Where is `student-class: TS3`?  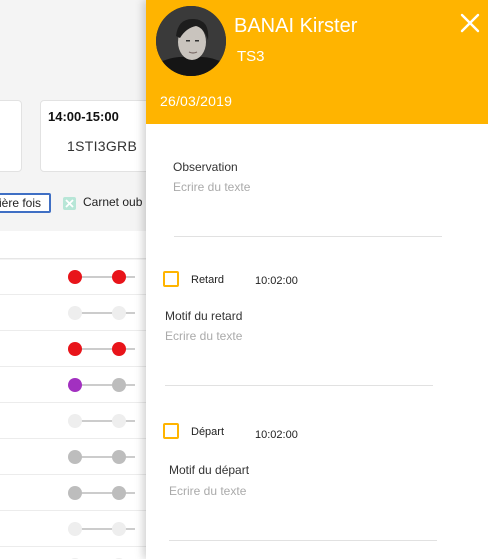
student-class: TS3 is located at coordinates (251, 56).